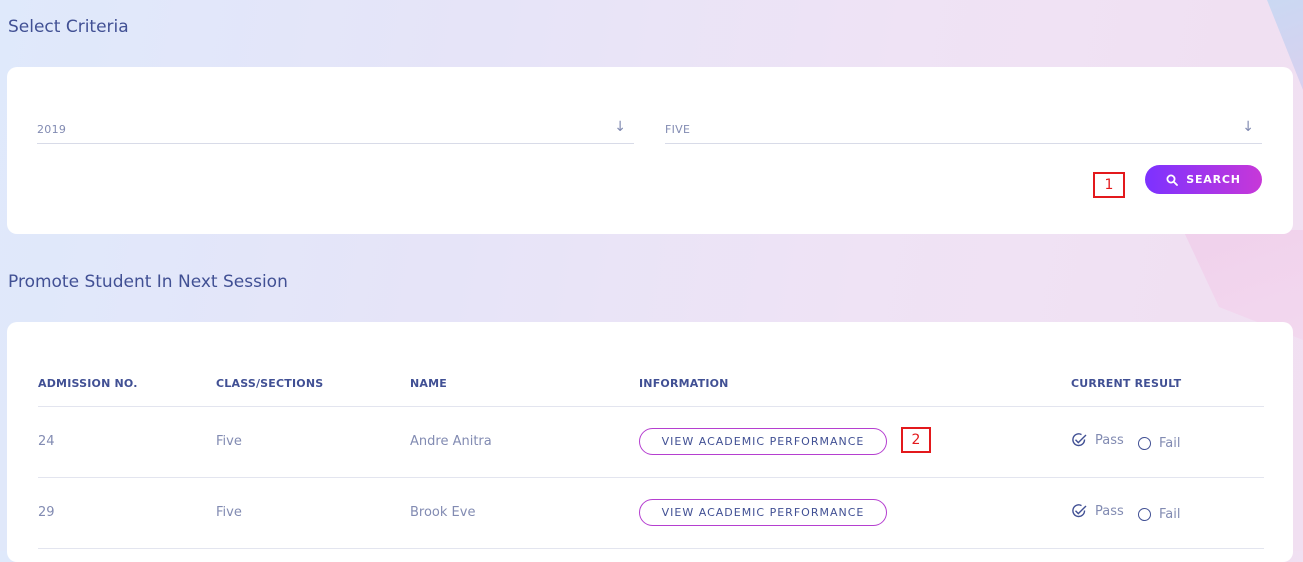 The width and height of the screenshot is (1303, 562). Describe the element at coordinates (46, 441) in the screenshot. I see `admission-no: 24` at that location.